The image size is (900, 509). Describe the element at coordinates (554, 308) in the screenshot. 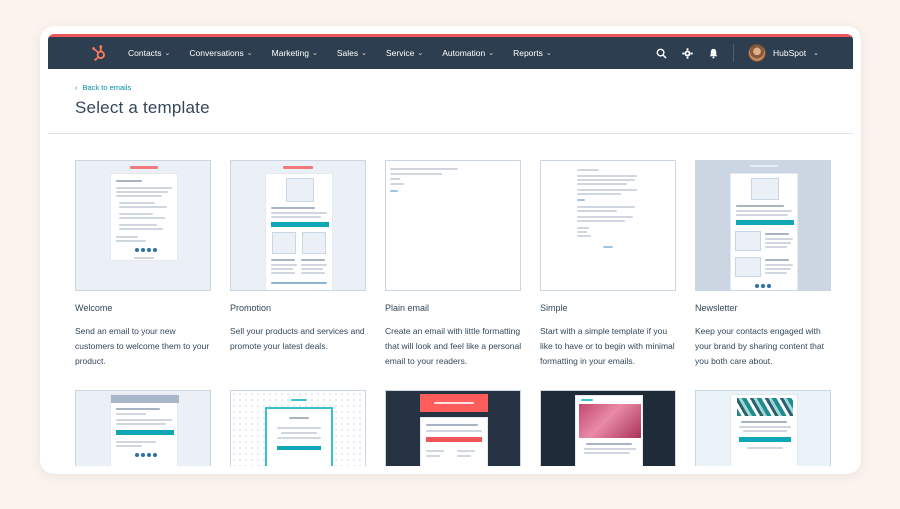

I see `template-name: Simple` at that location.